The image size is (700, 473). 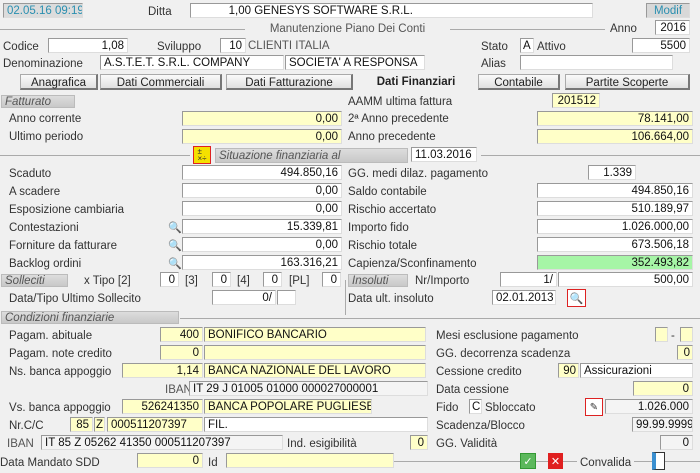 What do you see at coordinates (45, 264) in the screenshot?
I see `backlog-label: Backlog ordini` at bounding box center [45, 264].